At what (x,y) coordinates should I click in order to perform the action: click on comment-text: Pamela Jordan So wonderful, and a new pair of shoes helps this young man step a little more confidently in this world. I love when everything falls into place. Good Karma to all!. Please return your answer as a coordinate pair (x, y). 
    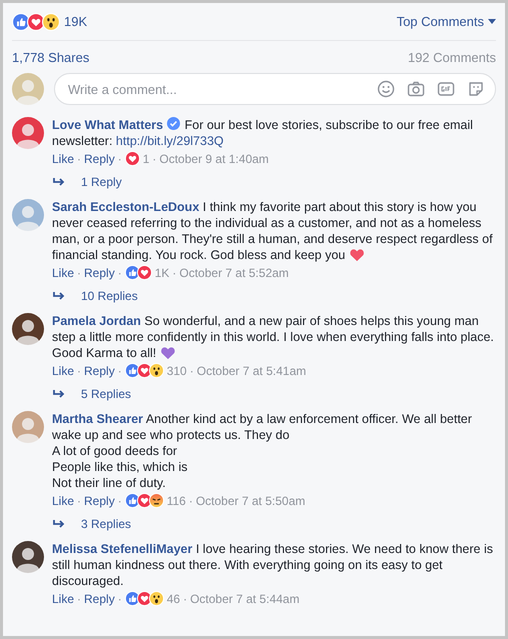
    Looking at the image, I should click on (273, 337).